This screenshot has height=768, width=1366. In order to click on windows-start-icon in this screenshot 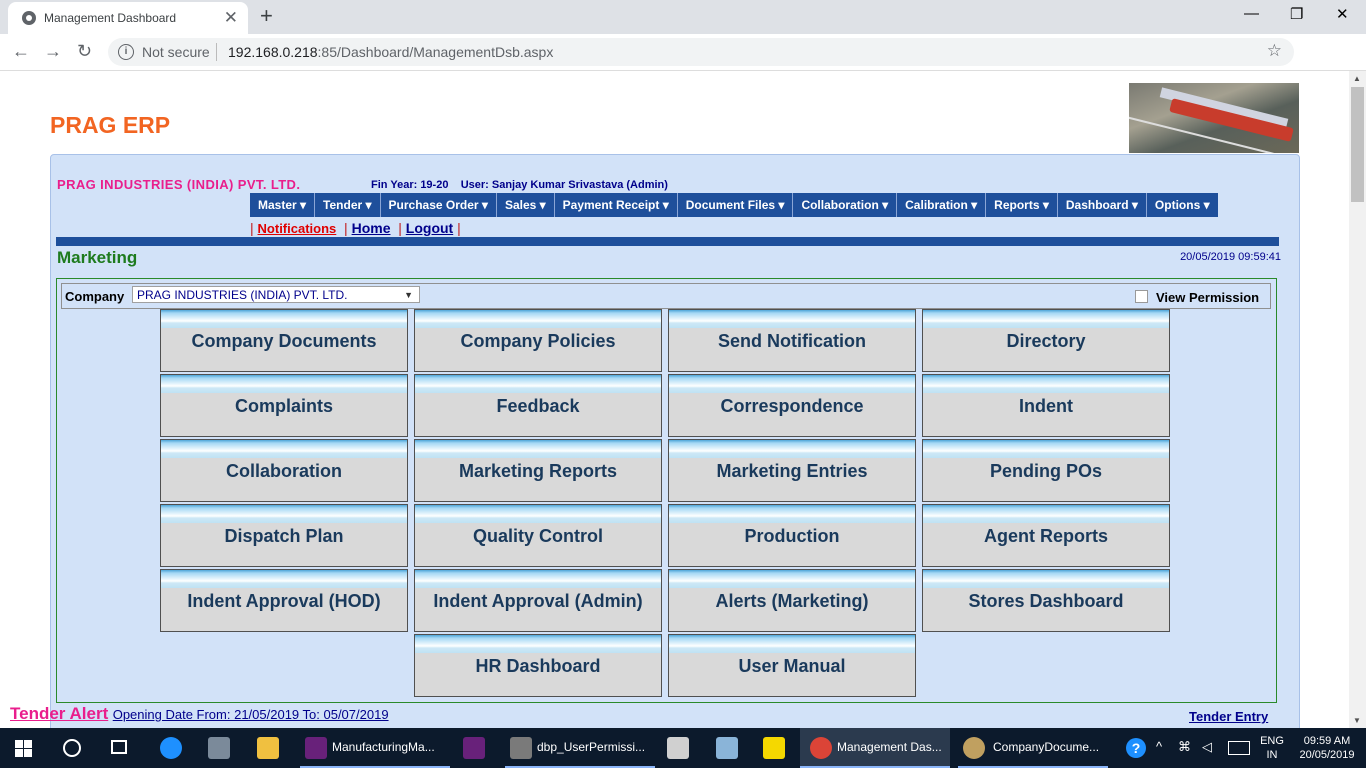, I will do `click(23, 748)`.